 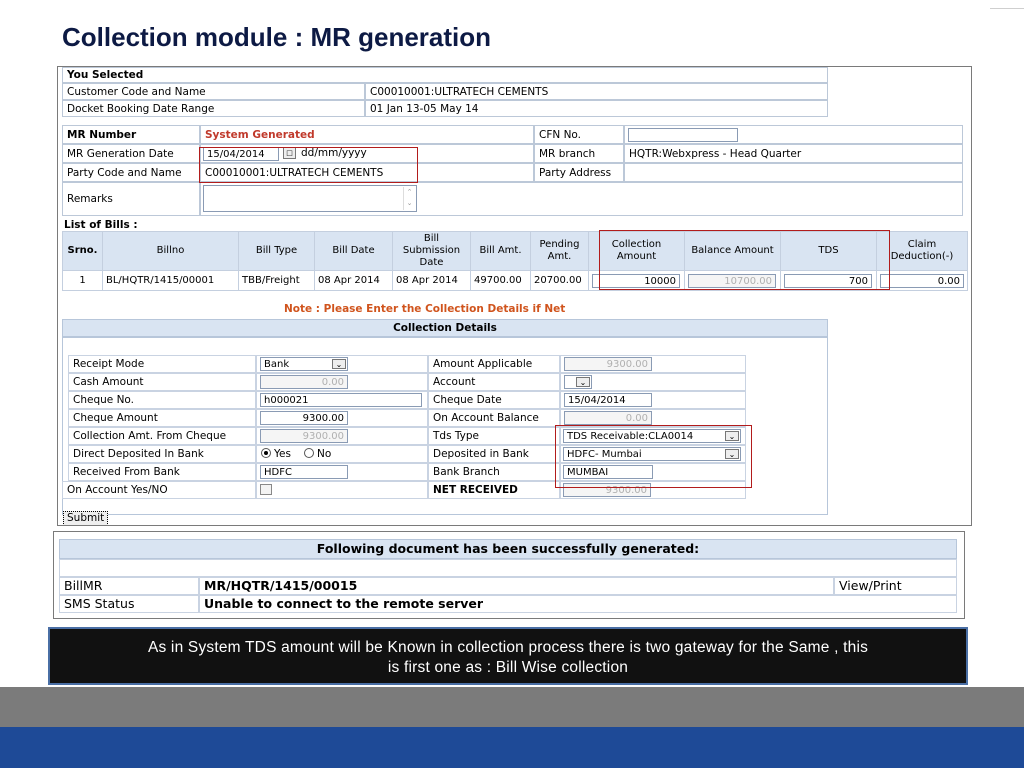 I want to click on party-address-label: Party Address, so click(x=579, y=172).